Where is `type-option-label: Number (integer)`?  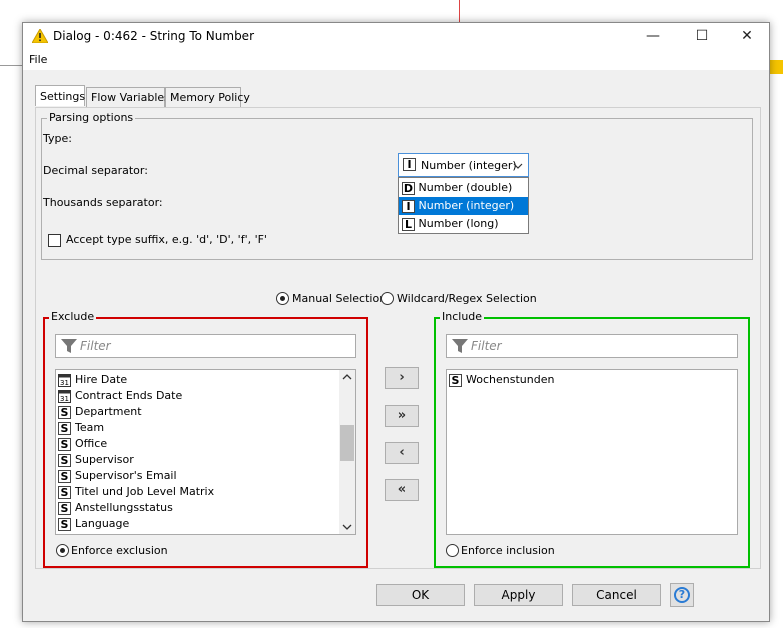
type-option-label: Number (integer) is located at coordinates (466, 205).